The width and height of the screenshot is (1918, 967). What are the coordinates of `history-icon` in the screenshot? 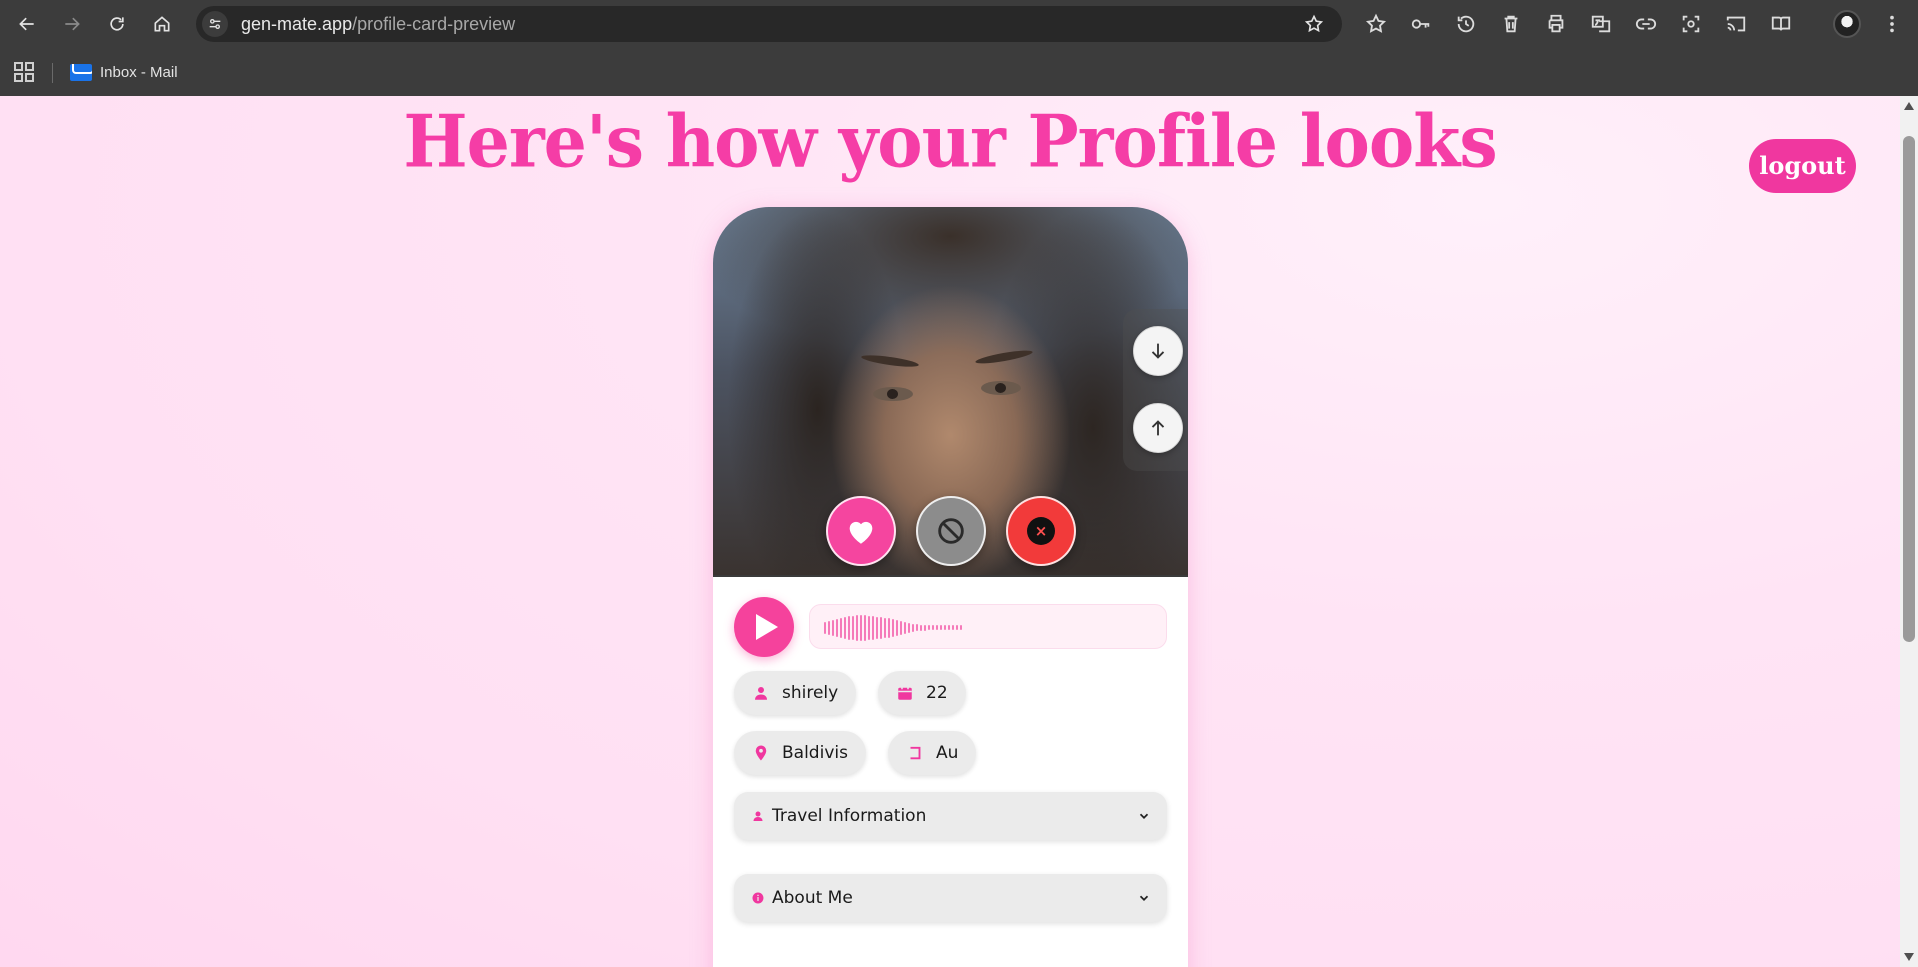 It's located at (1466, 24).